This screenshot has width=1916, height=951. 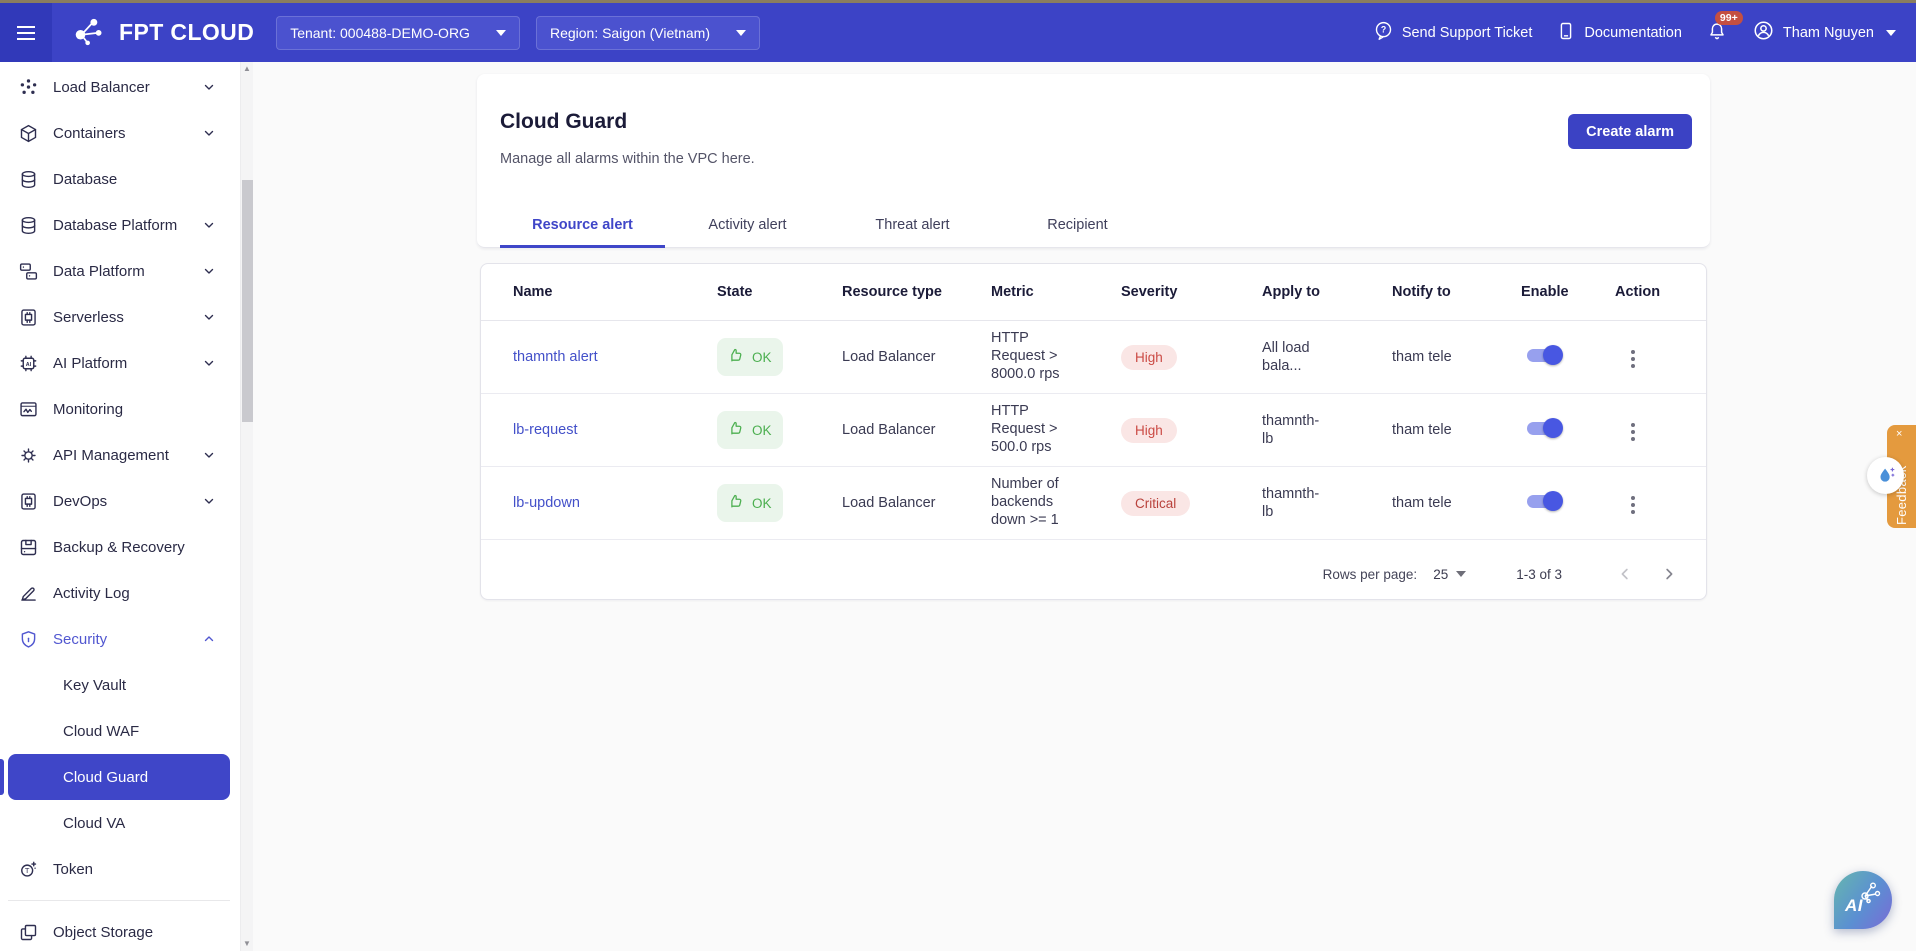 What do you see at coordinates (1450, 574) in the screenshot?
I see `rows-per-page-select: 25` at bounding box center [1450, 574].